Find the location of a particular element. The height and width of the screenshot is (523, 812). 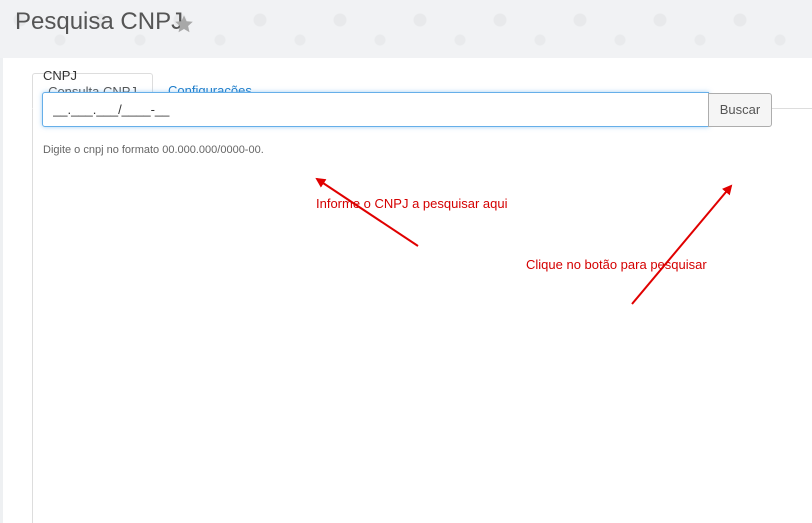

search-button: Buscar is located at coordinates (740, 110).